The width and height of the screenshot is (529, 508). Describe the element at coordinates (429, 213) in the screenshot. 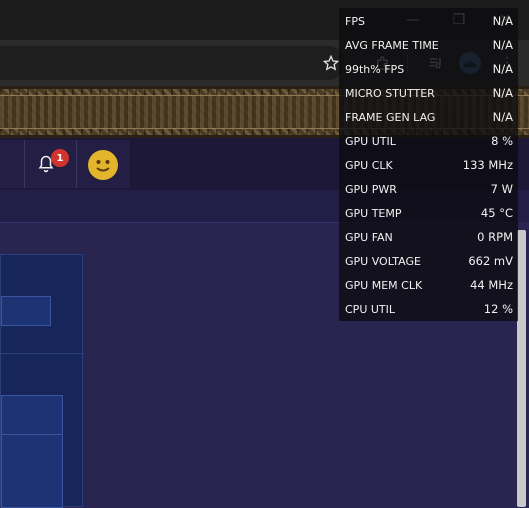

I see `overlay-row-gpu-temp: GPU TEMP 45 °C` at that location.